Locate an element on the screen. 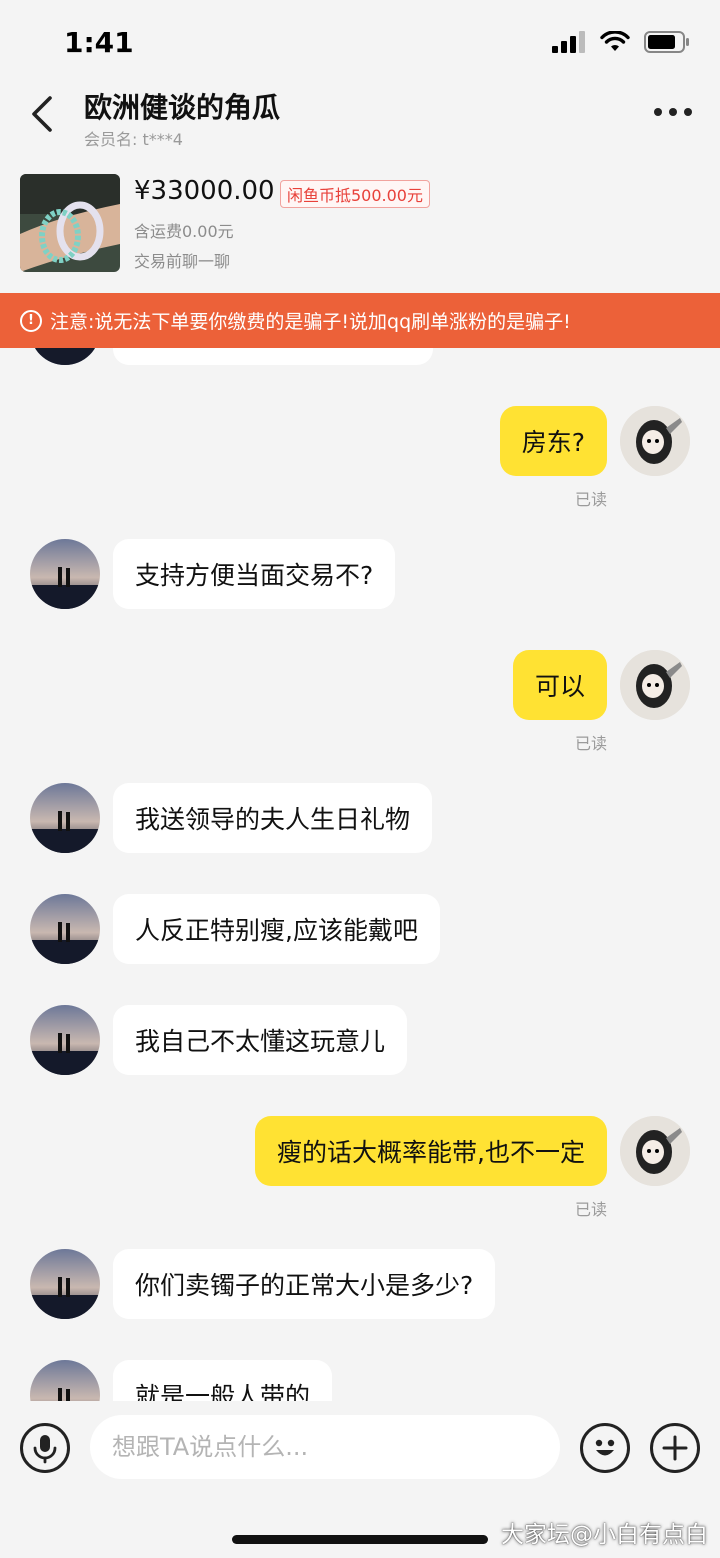  my-message-bubble: 瘦的话大概率能带,也不一定 is located at coordinates (431, 1151).